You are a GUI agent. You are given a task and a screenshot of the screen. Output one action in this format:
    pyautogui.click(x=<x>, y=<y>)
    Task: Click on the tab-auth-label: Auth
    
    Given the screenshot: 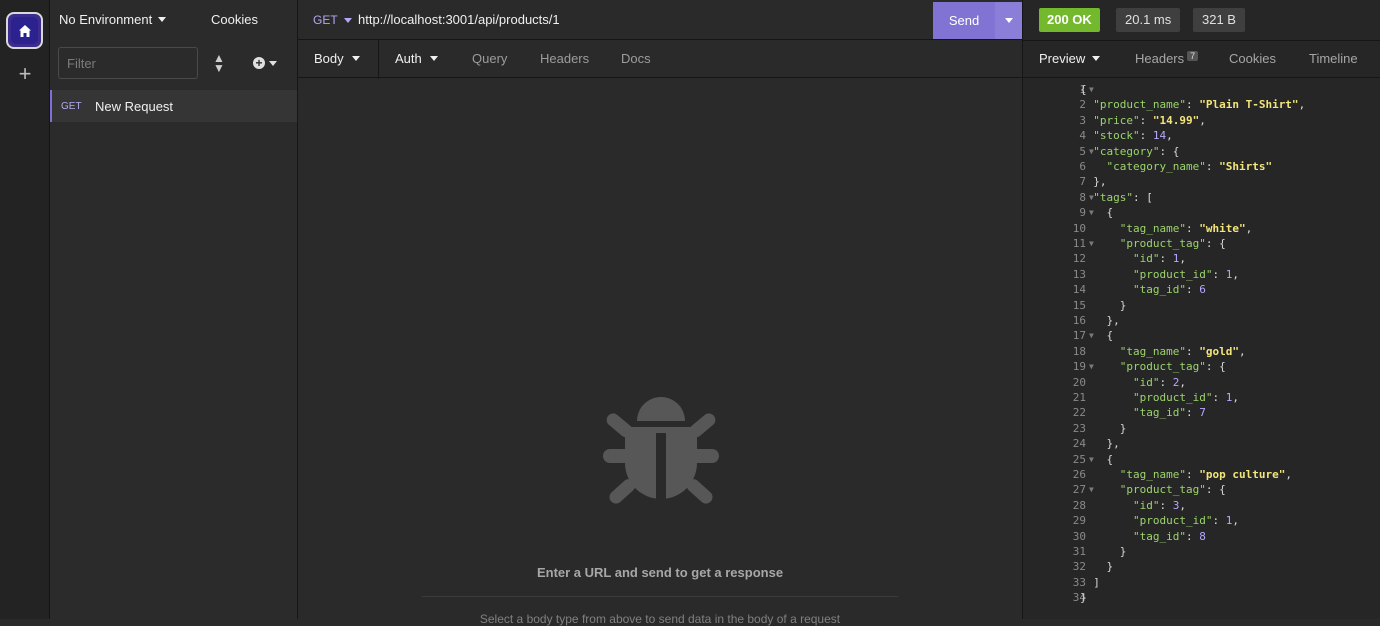 What is the action you would take?
    pyautogui.click(x=408, y=58)
    